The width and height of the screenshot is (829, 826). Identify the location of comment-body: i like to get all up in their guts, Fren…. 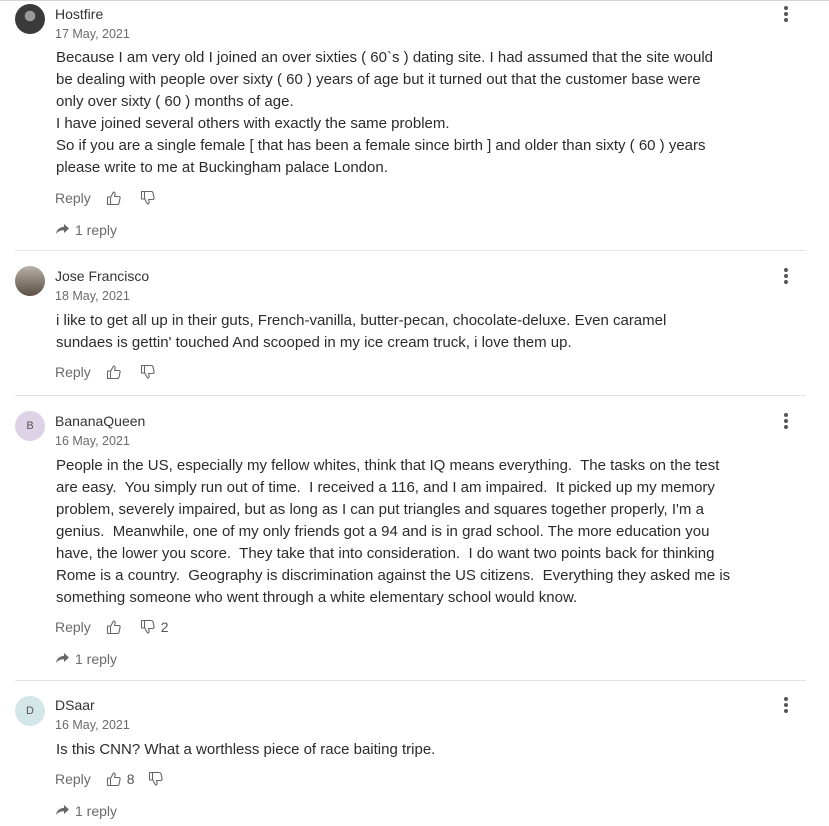
(412, 332).